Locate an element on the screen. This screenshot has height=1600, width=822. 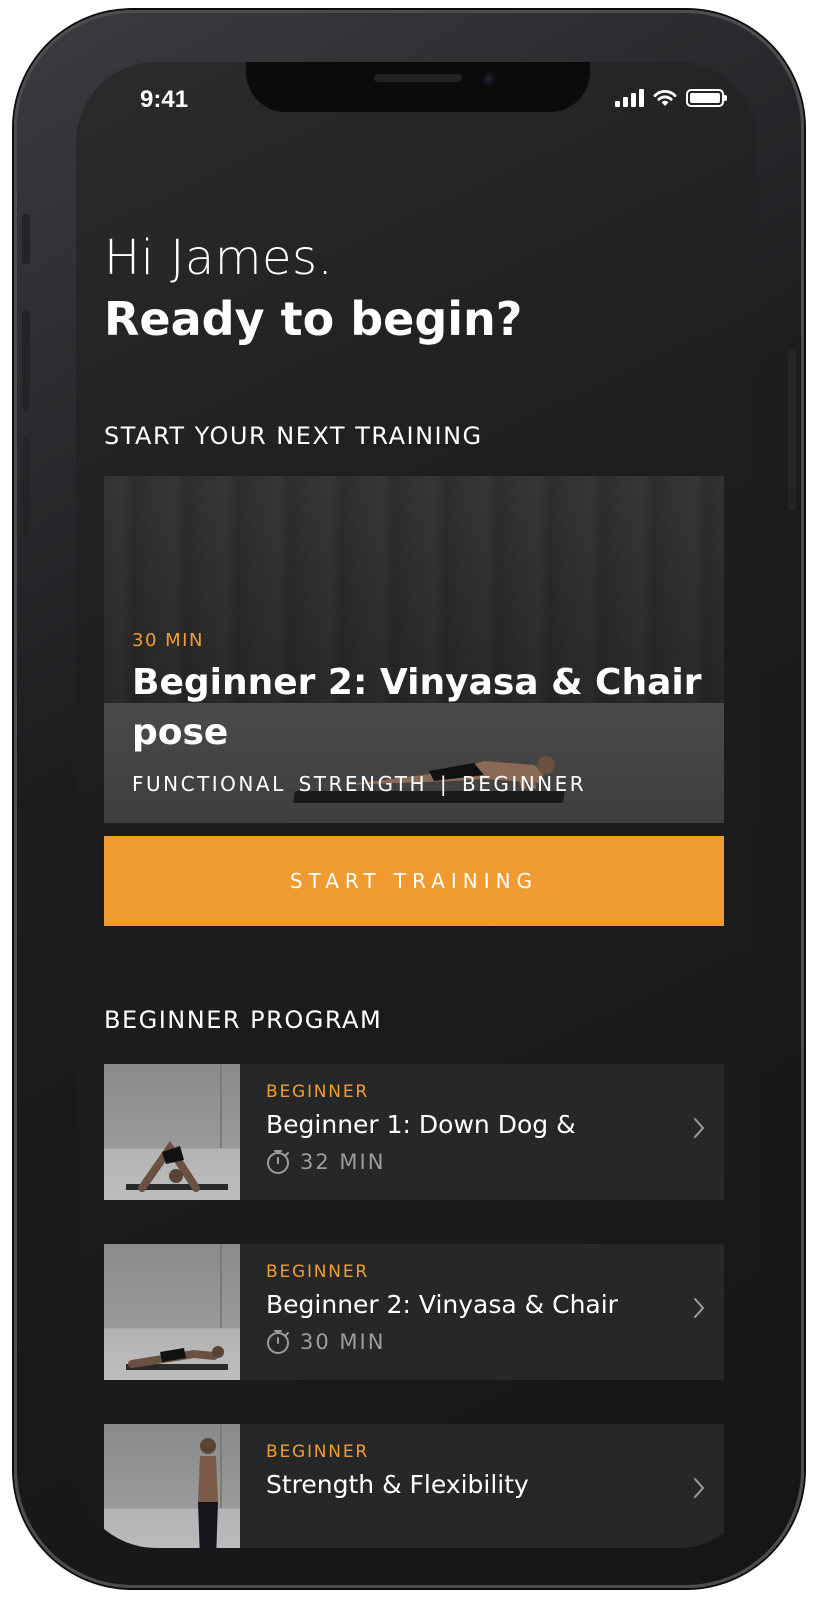
status-time: 9:41 is located at coordinates (164, 99).